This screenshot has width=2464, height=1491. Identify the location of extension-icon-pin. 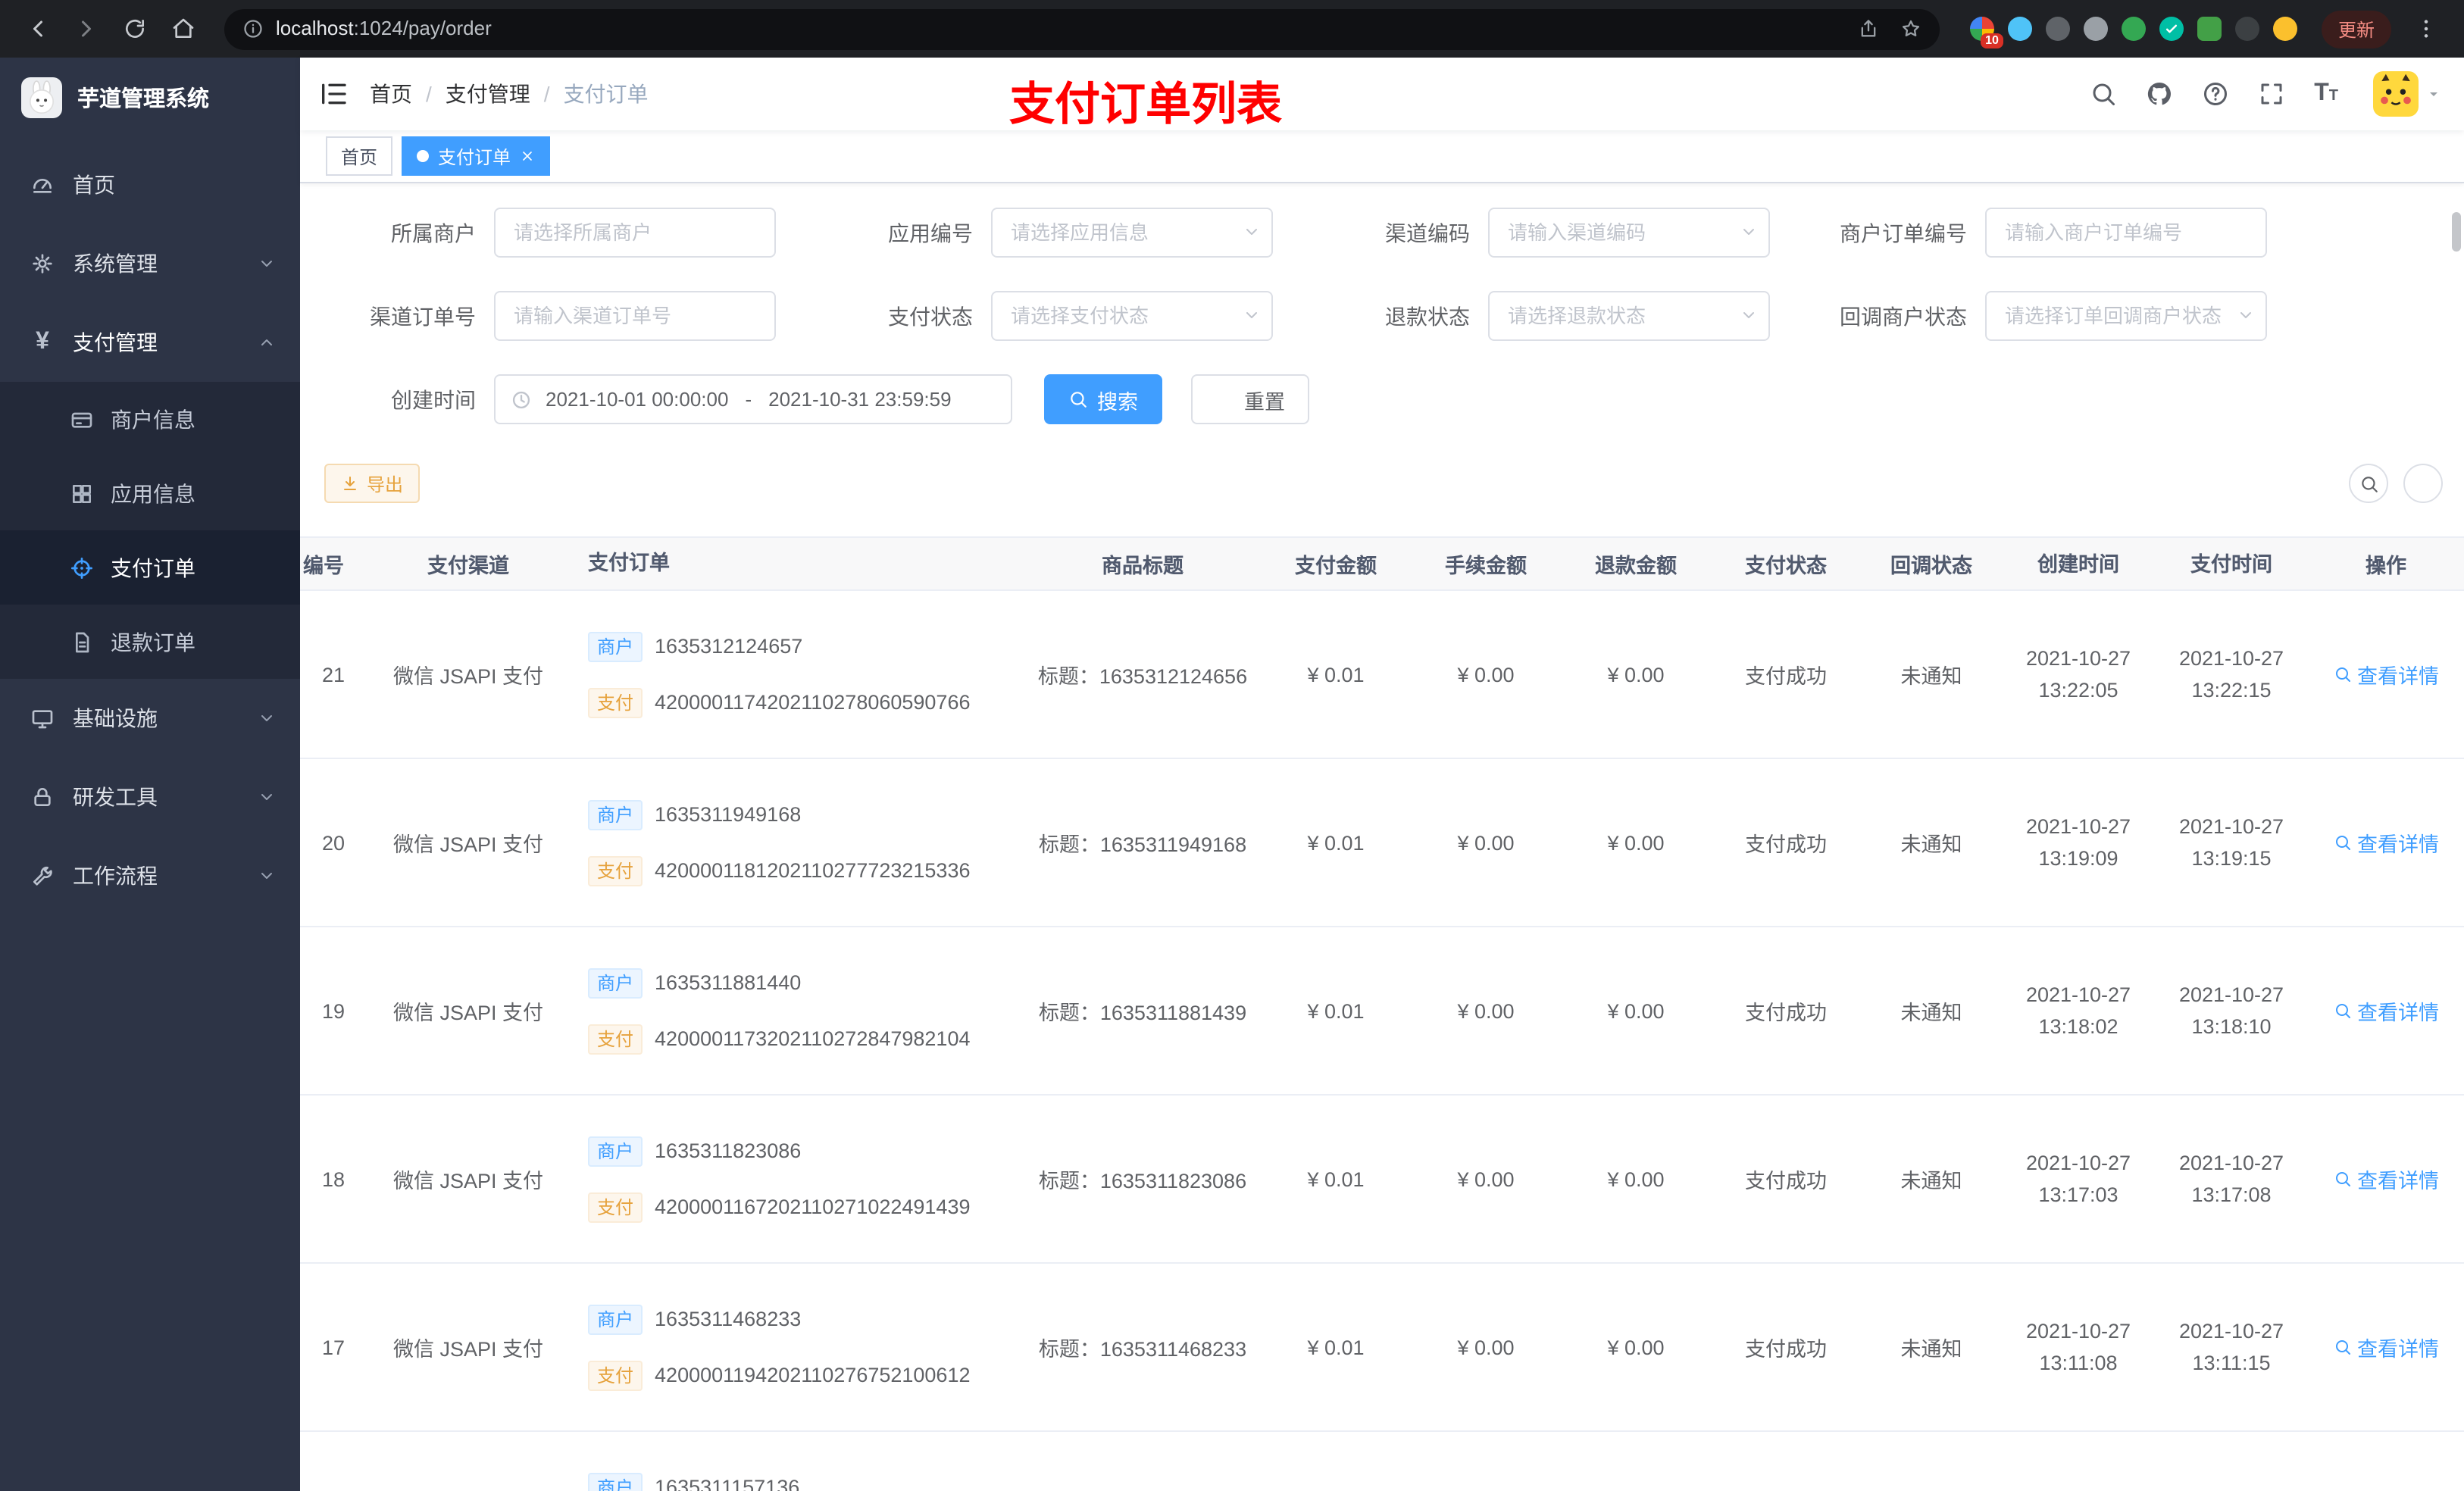
(2246, 29).